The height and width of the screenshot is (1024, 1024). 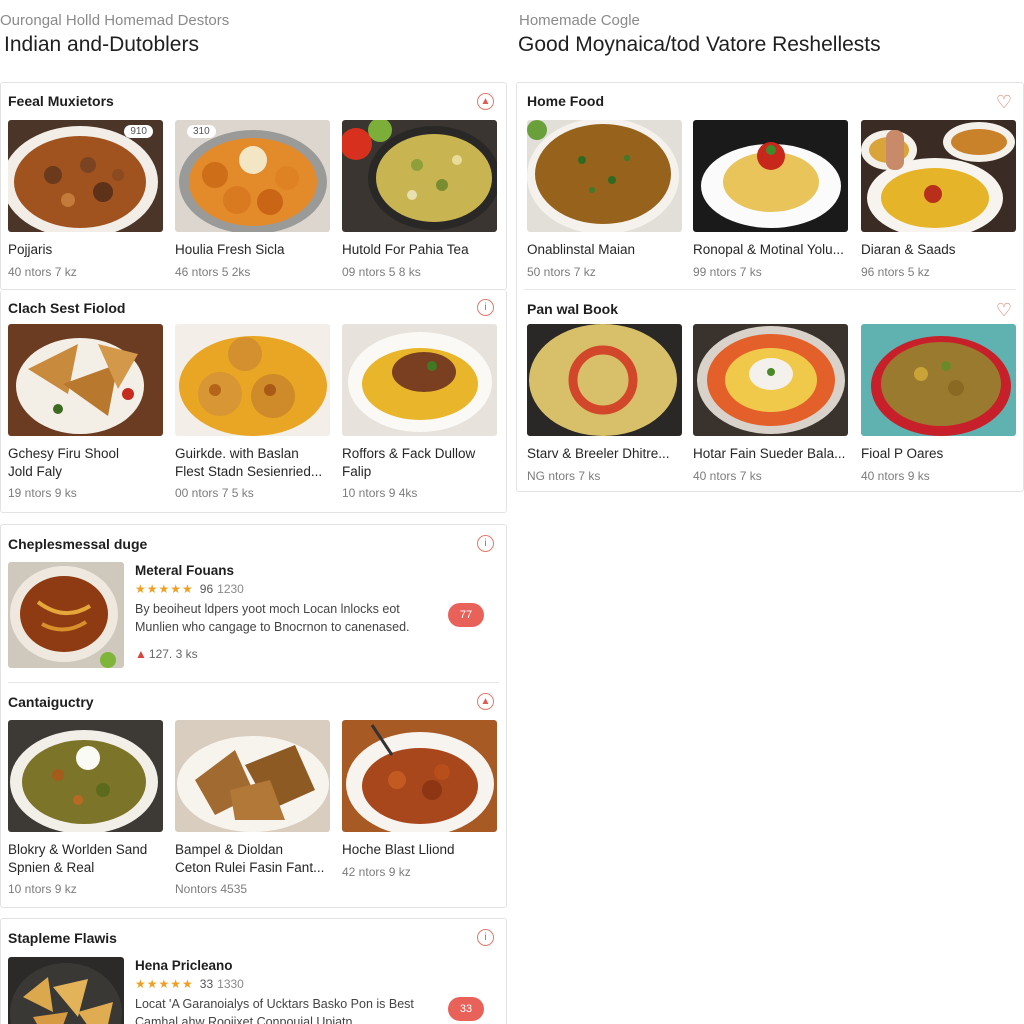 What do you see at coordinates (42, 889) in the screenshot?
I see `recipe-meta: 10 ntors 9 kz` at bounding box center [42, 889].